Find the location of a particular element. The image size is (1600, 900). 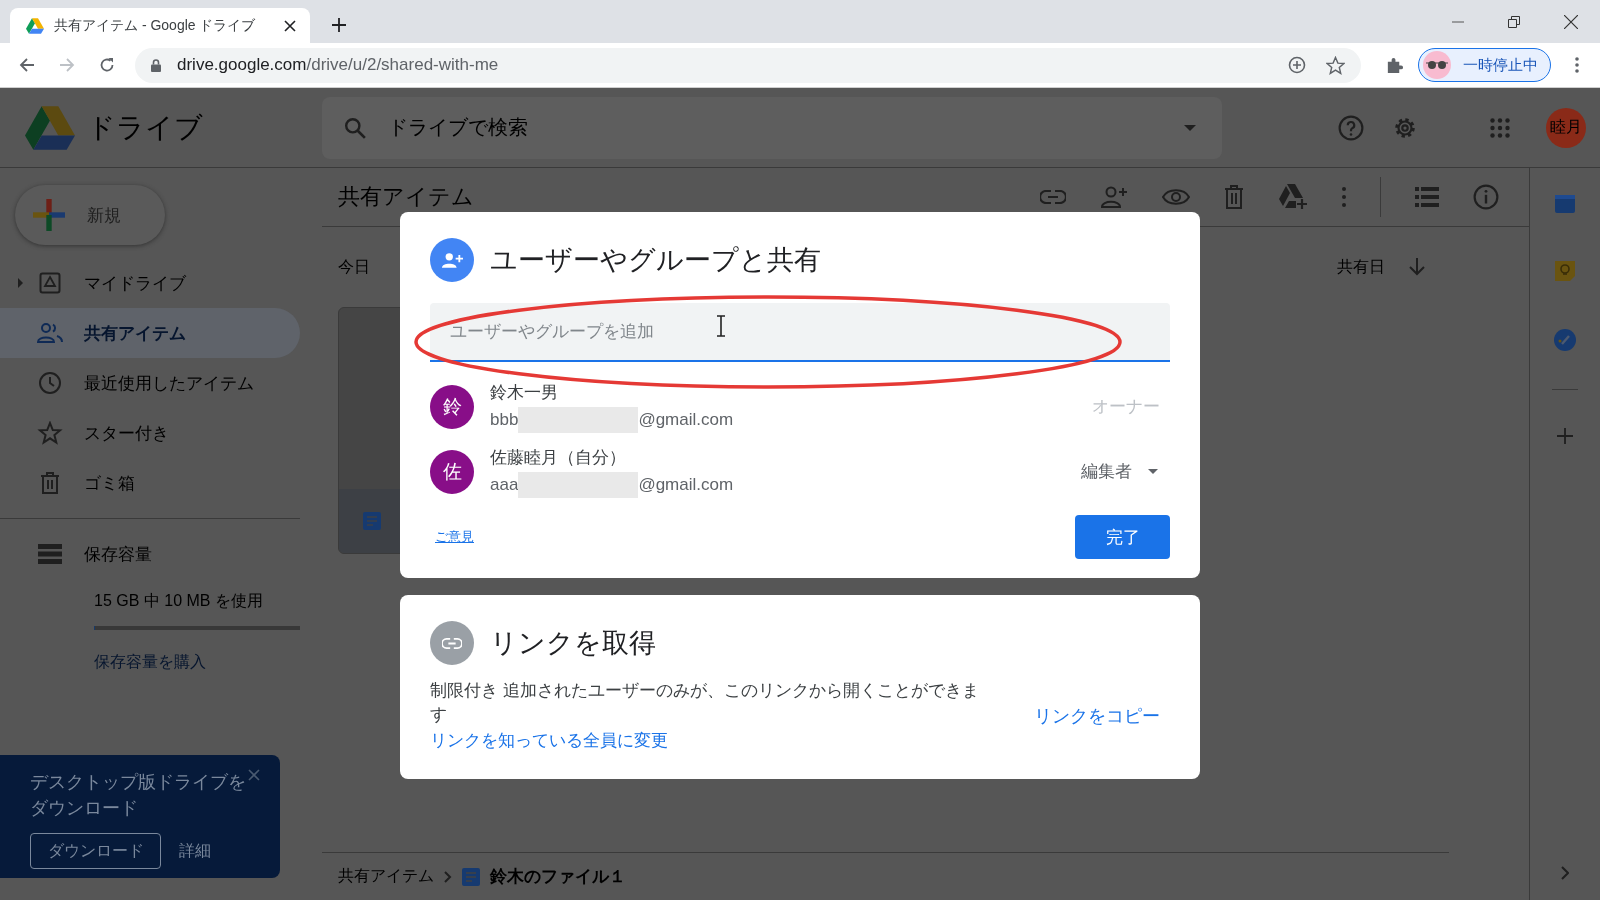

more-options-icon is located at coordinates (1344, 197).